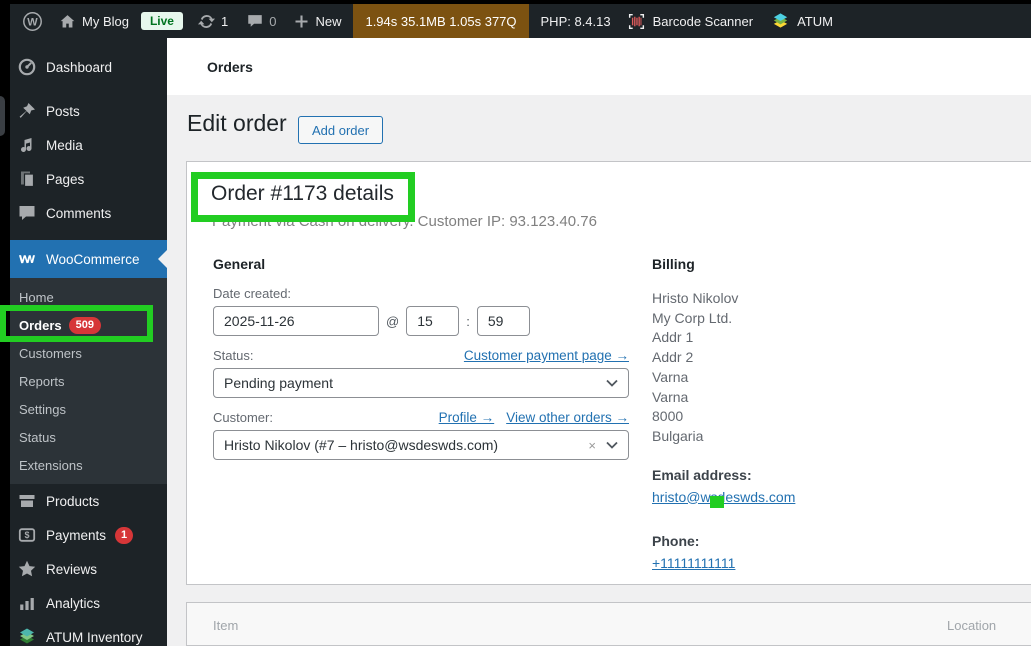  Describe the element at coordinates (88, 67) in the screenshot. I see `sidebar-item-dashboard: Dashboard` at that location.